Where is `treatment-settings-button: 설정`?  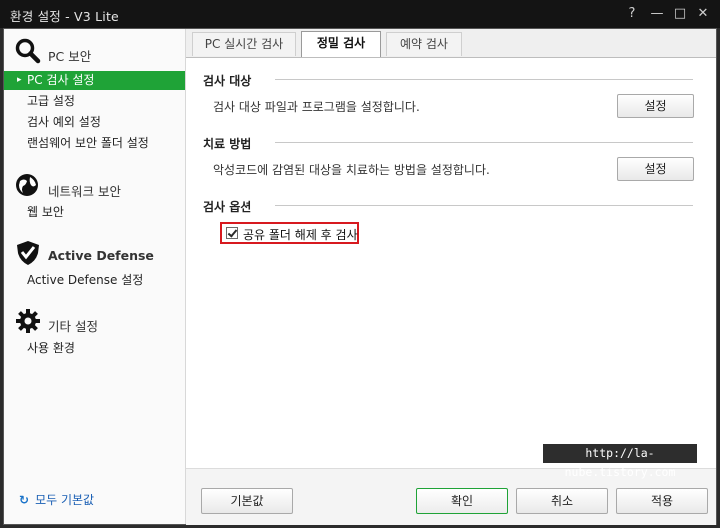
treatment-settings-button: 설정 is located at coordinates (655, 169).